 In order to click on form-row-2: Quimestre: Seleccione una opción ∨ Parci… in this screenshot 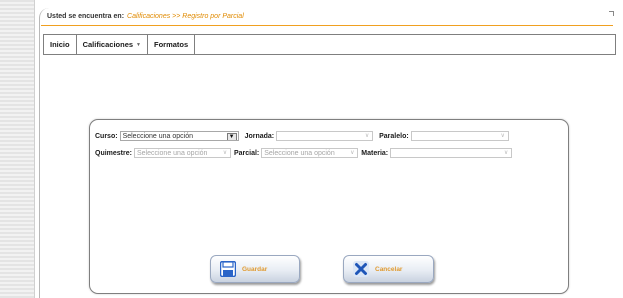, I will do `click(304, 153)`.